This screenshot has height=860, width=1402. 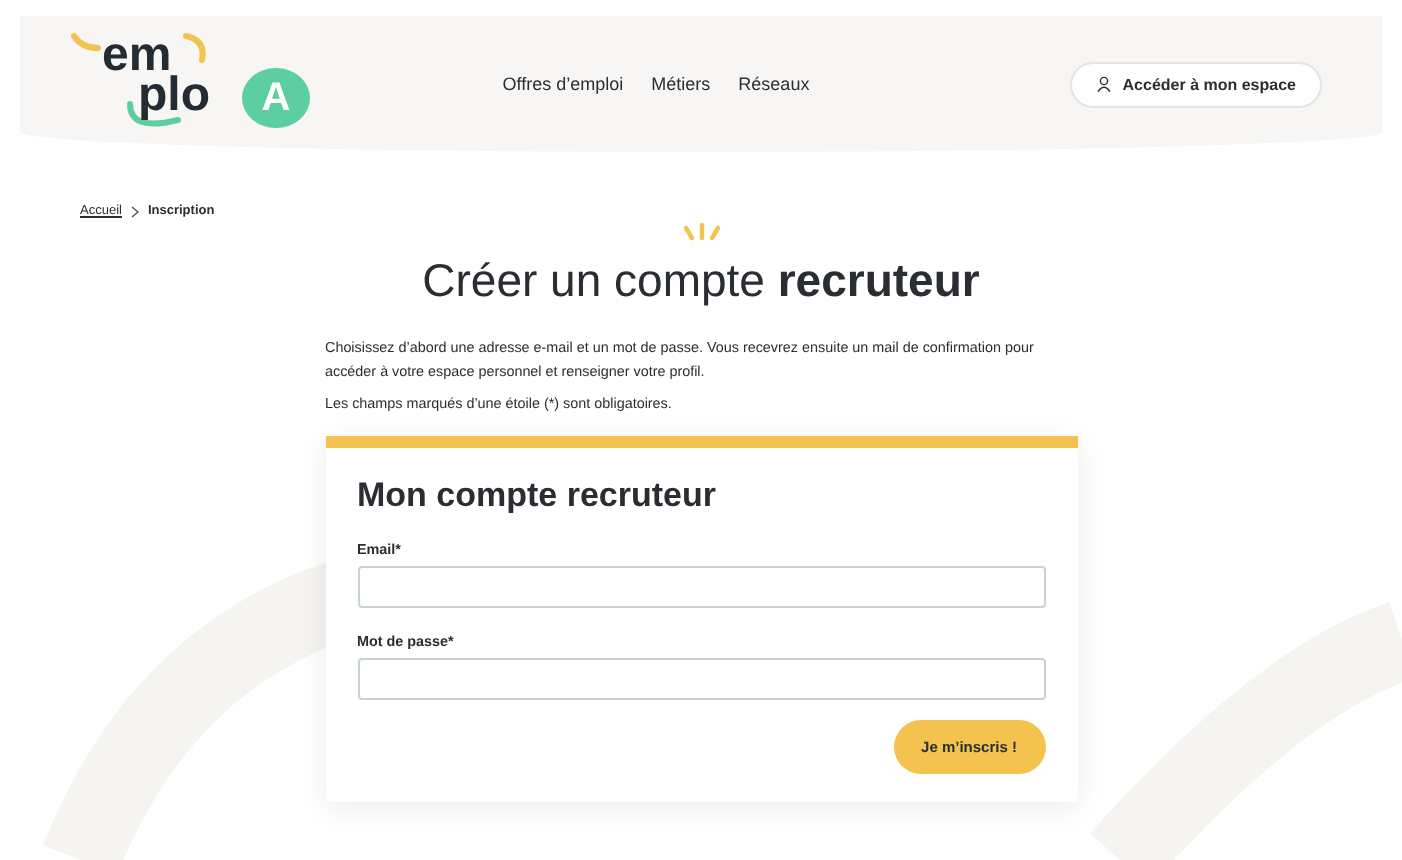 I want to click on sparkle-icon, so click(x=701, y=232).